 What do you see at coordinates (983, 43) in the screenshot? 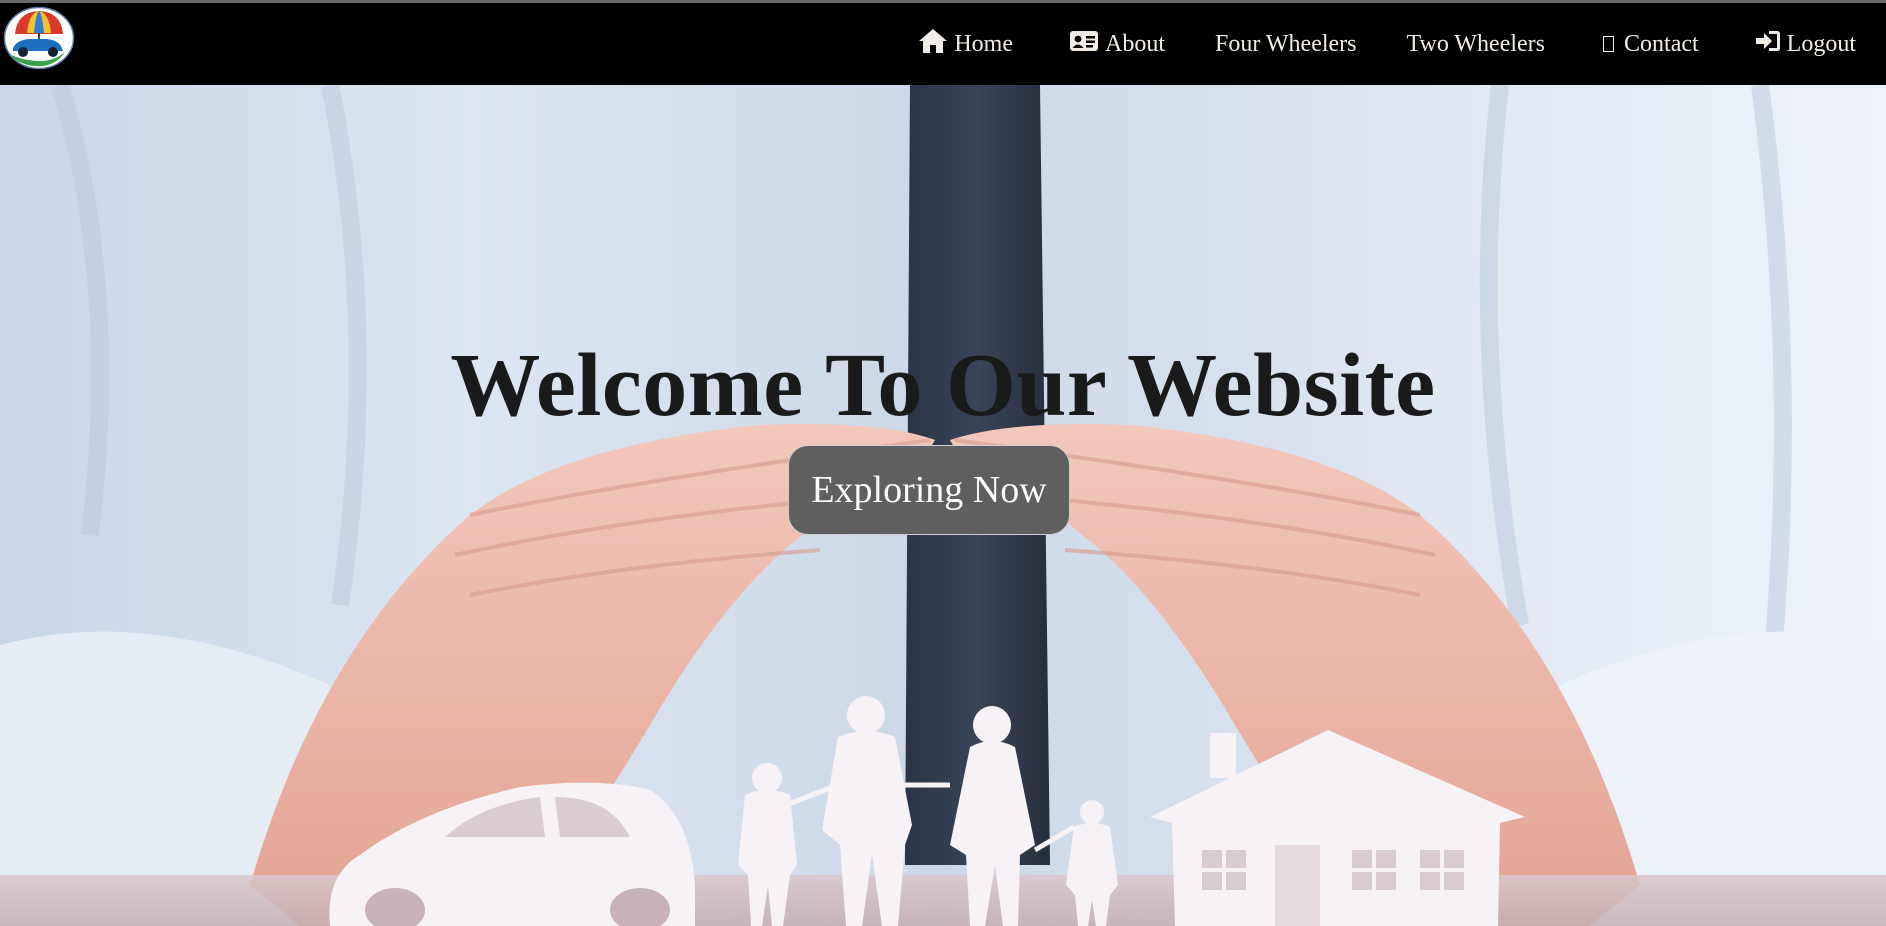
I see `nav-home-label: Home` at bounding box center [983, 43].